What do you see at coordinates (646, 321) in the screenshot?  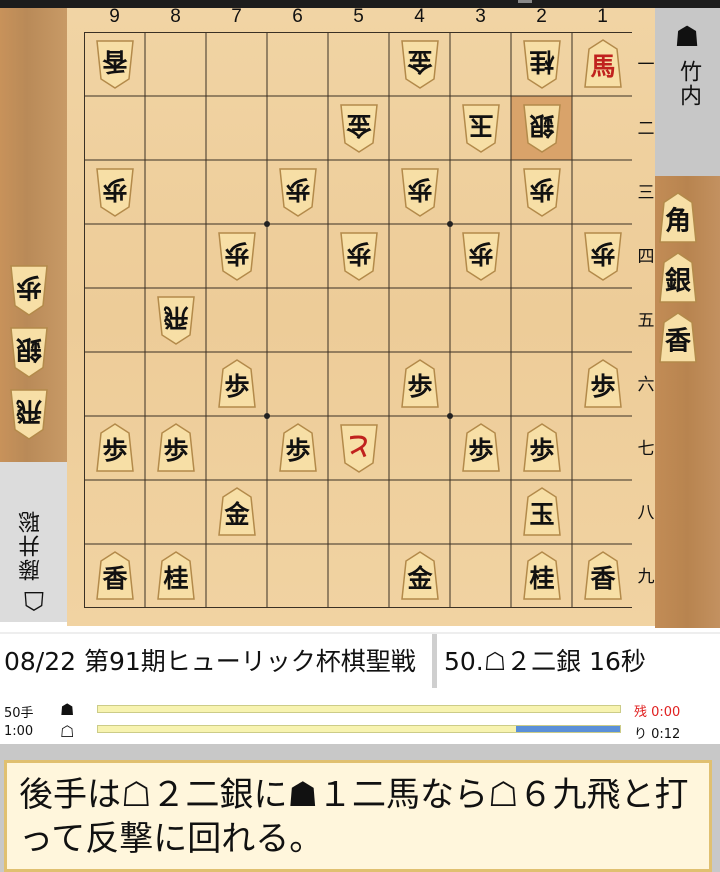 I see `row-label: 五` at bounding box center [646, 321].